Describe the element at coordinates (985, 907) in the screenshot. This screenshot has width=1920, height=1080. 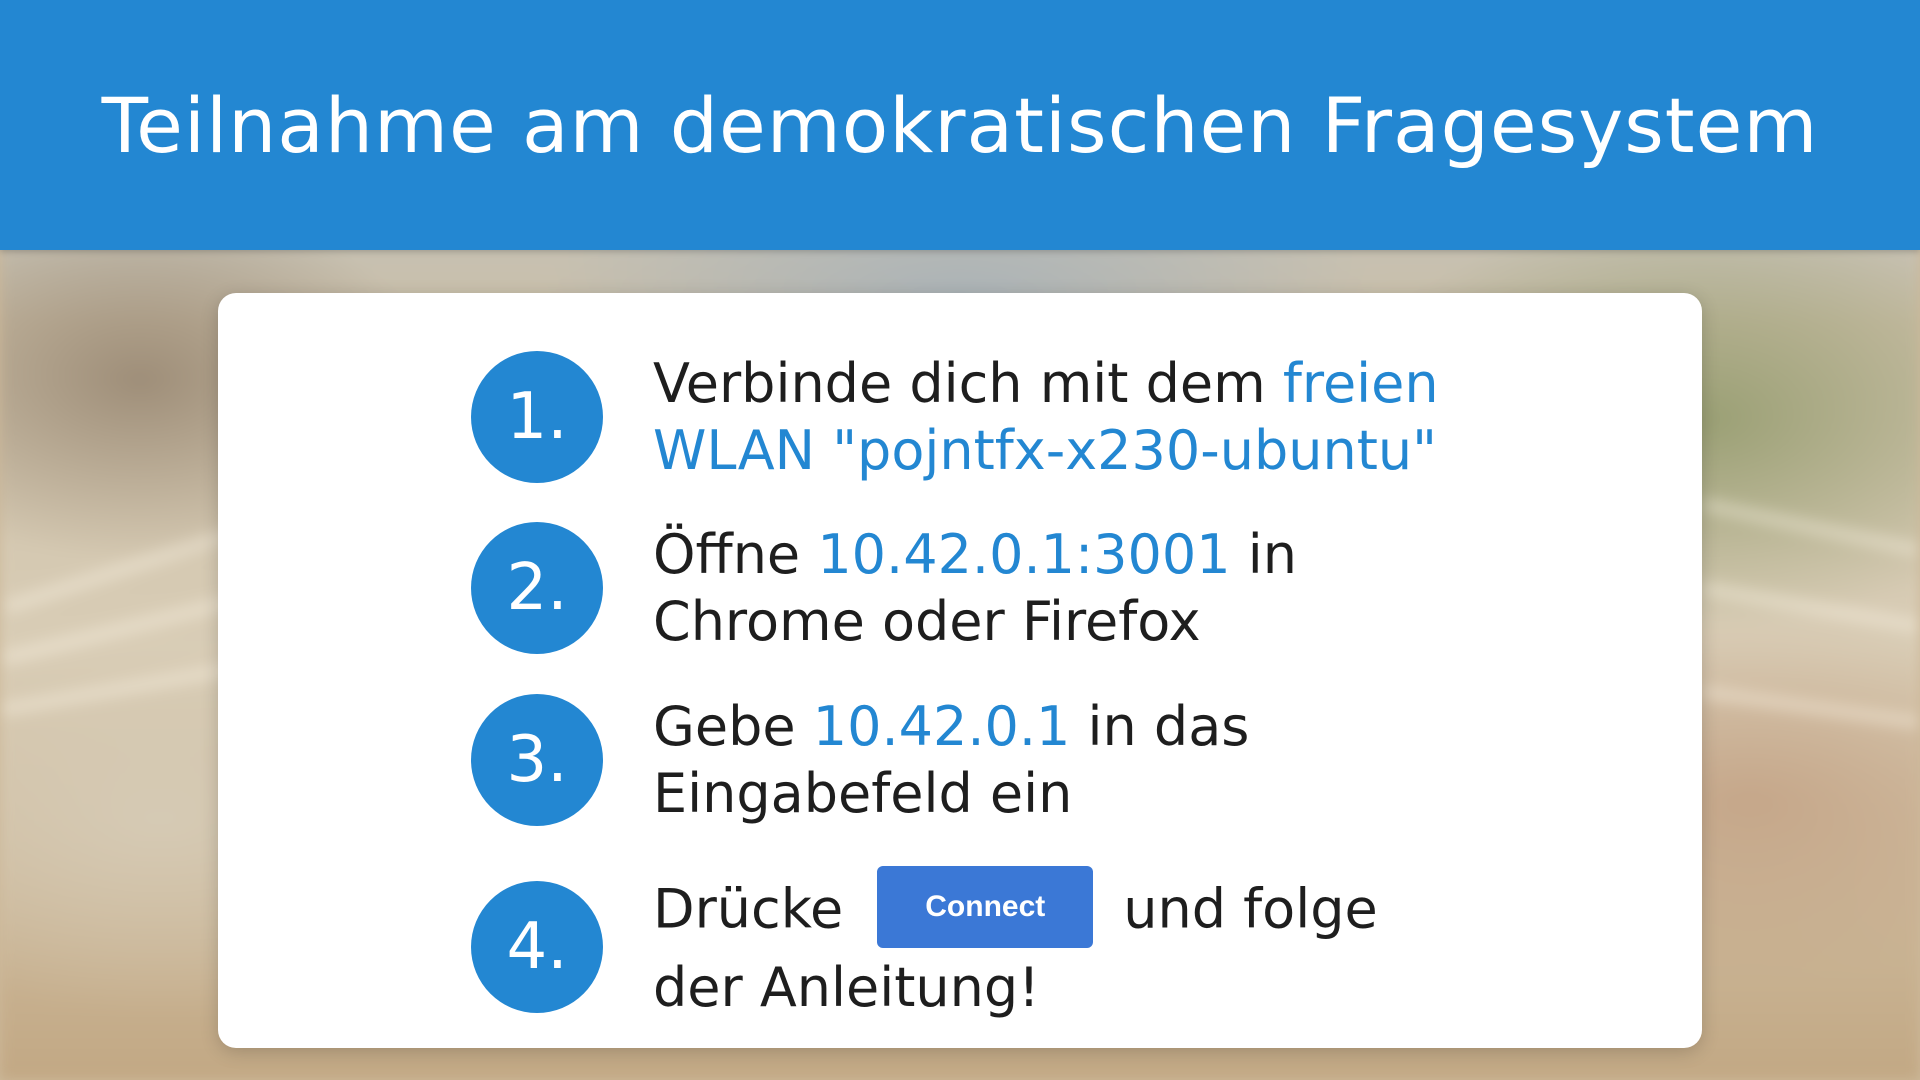
I see `connect-button: Connect` at that location.